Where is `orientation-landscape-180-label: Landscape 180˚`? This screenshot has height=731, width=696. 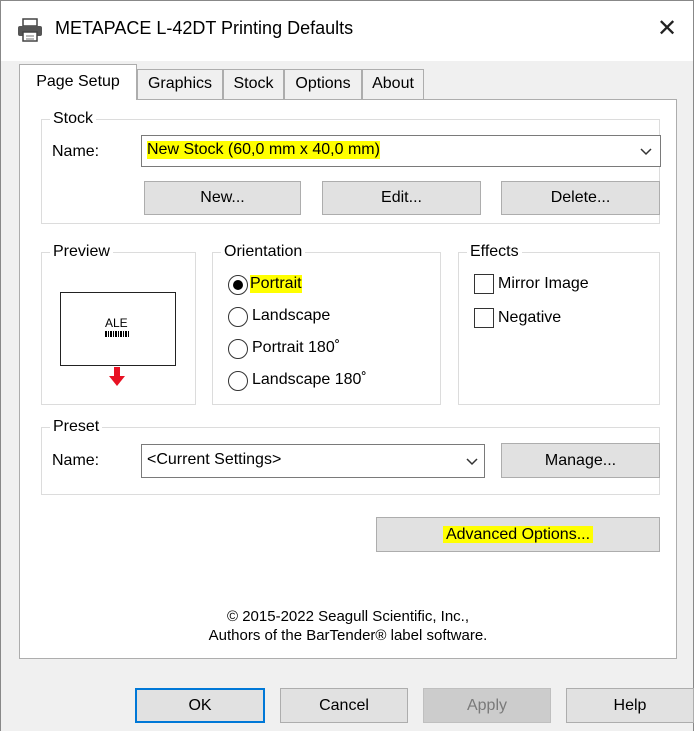 orientation-landscape-180-label: Landscape 180˚ is located at coordinates (309, 379).